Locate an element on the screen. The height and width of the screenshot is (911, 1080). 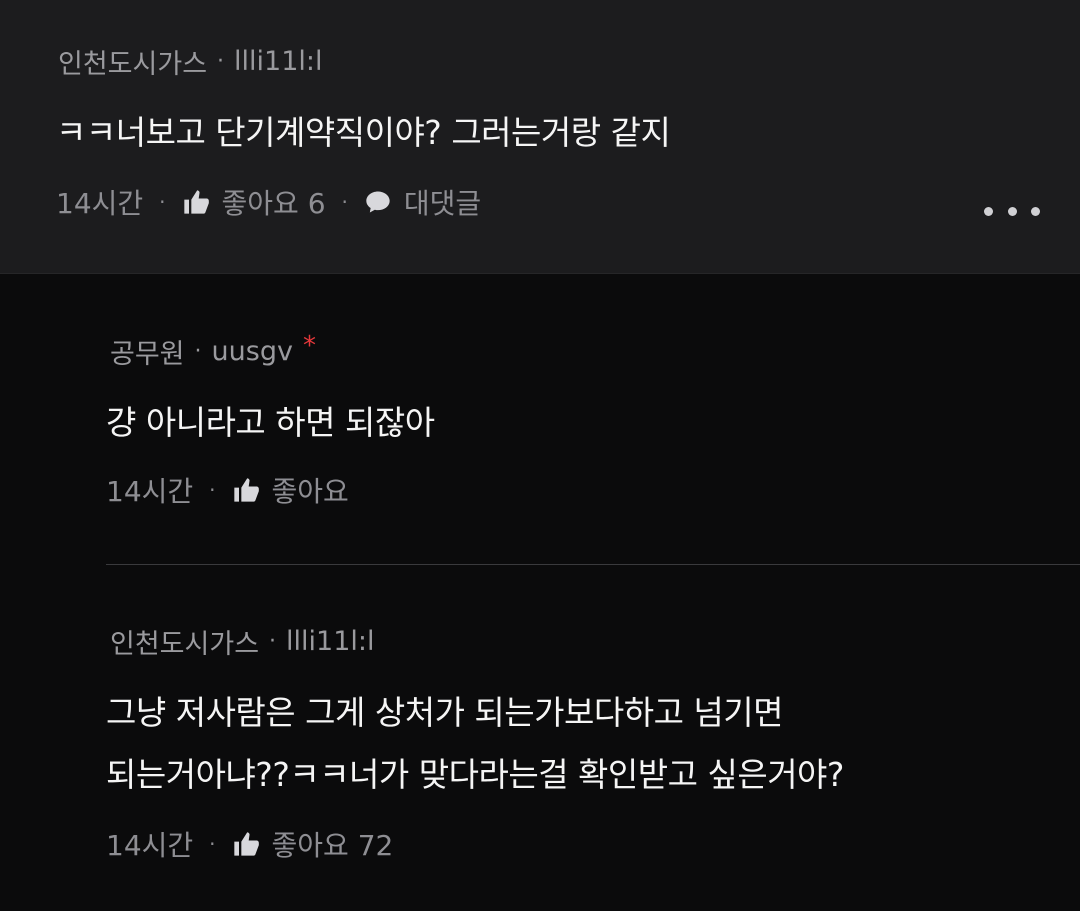
reply-meta: 공무원 · uusgv * is located at coordinates (213, 350).